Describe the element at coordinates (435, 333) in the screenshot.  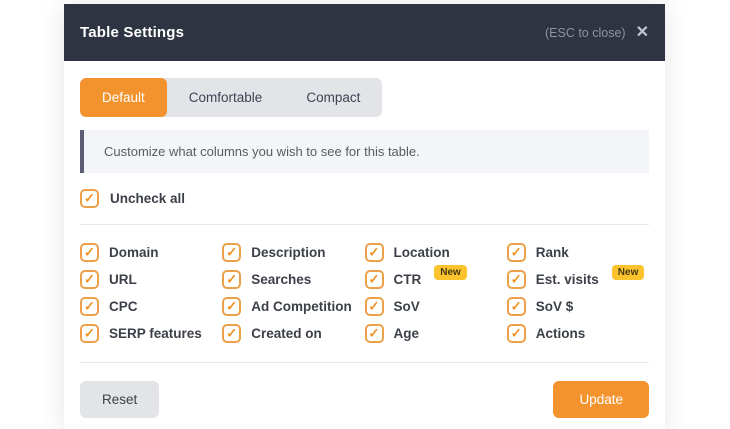
I see `column-checkbox-item: ✓ Age` at that location.